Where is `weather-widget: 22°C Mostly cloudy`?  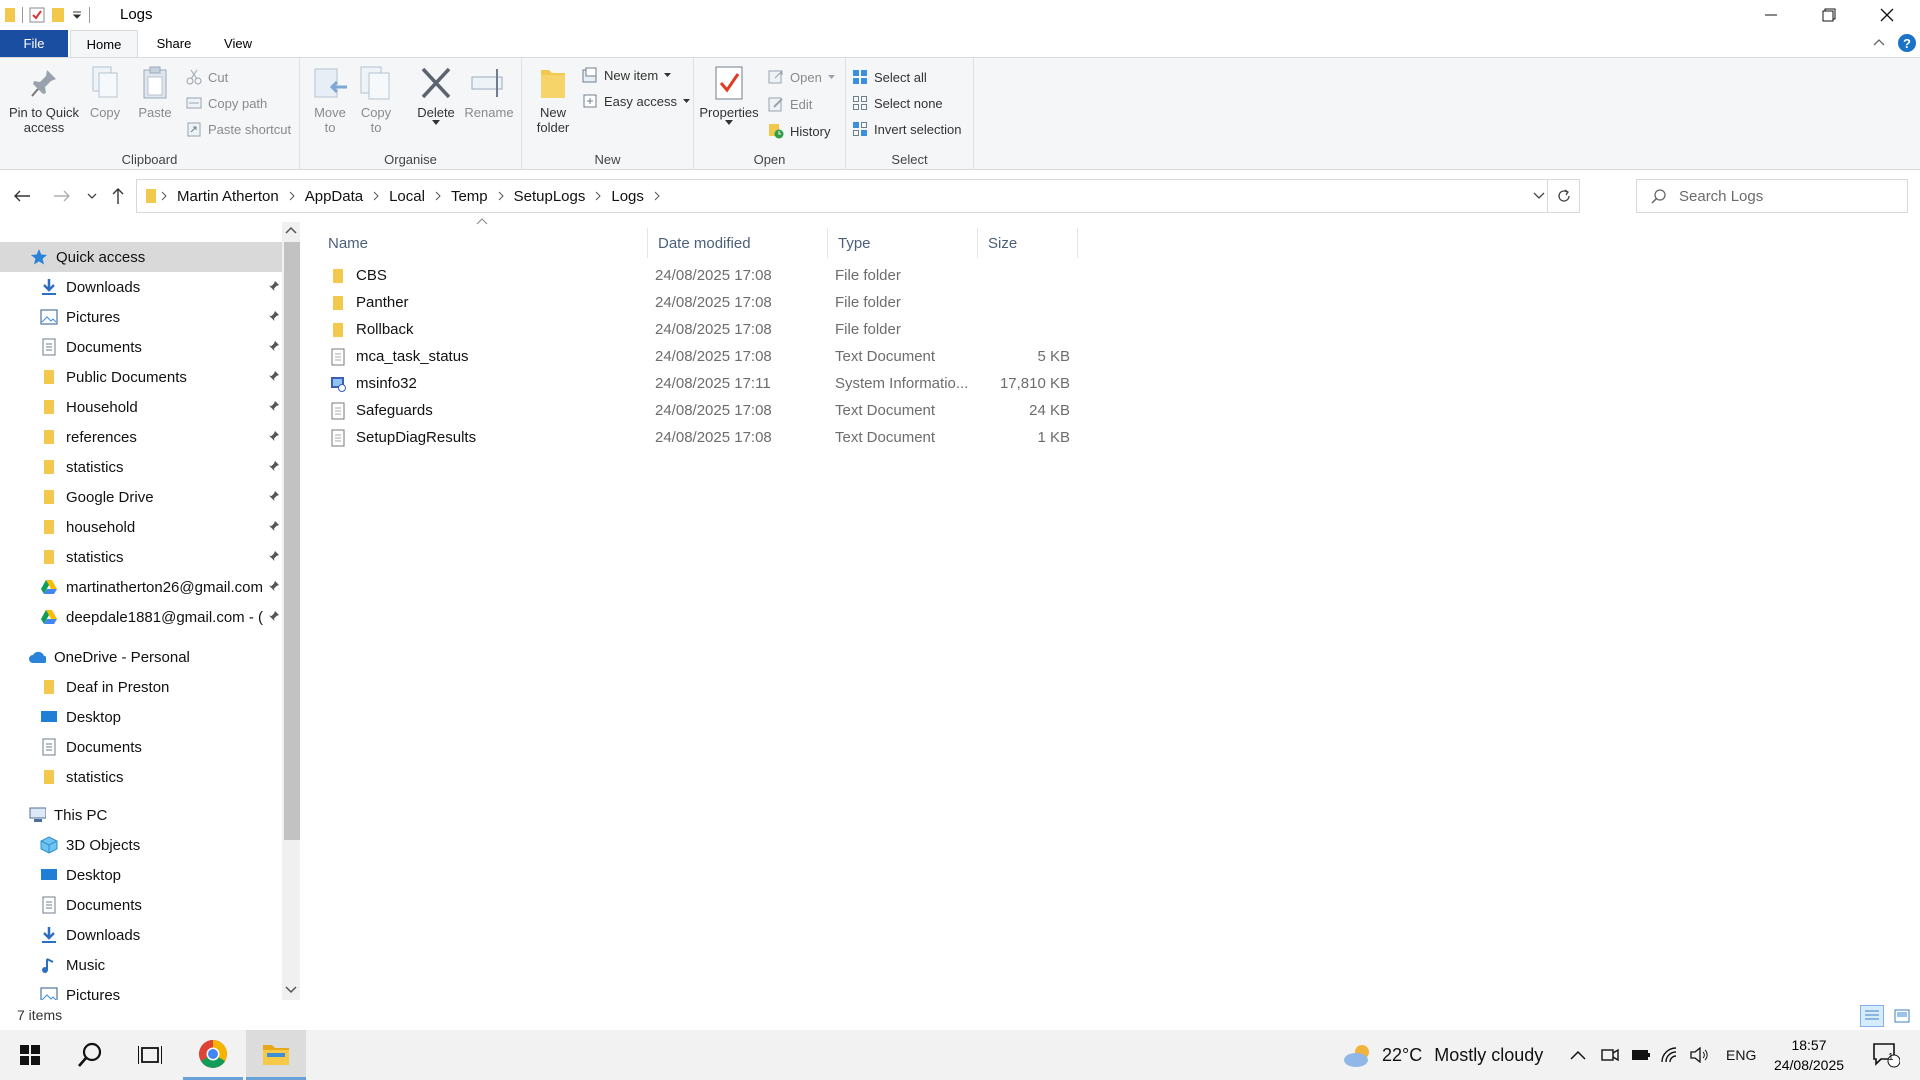 weather-widget: 22°C Mostly cloudy is located at coordinates (1442, 1055).